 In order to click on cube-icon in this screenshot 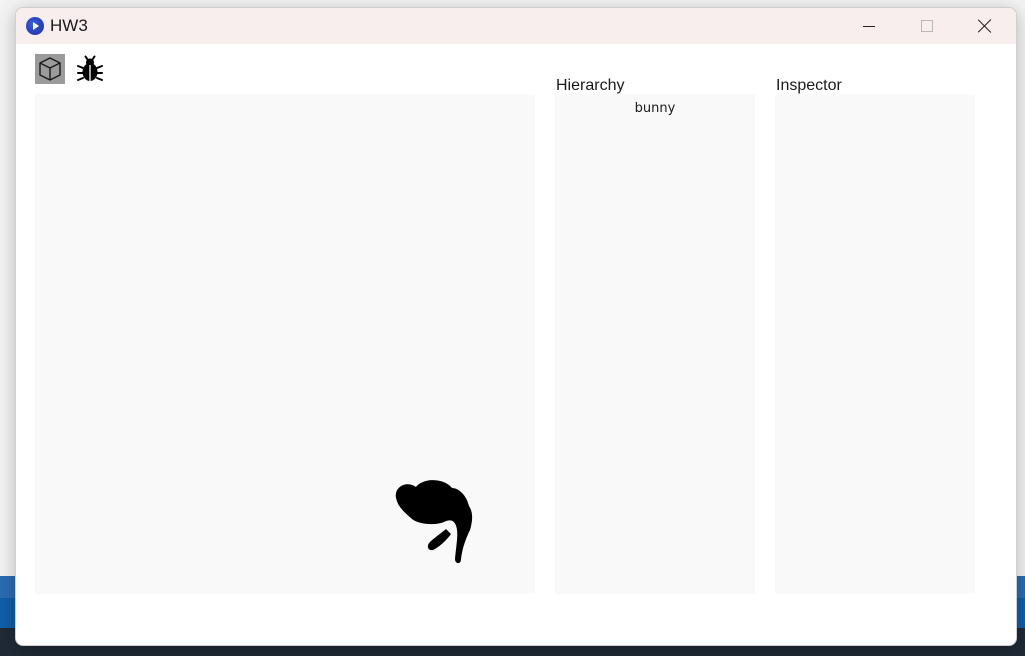, I will do `click(50, 69)`.